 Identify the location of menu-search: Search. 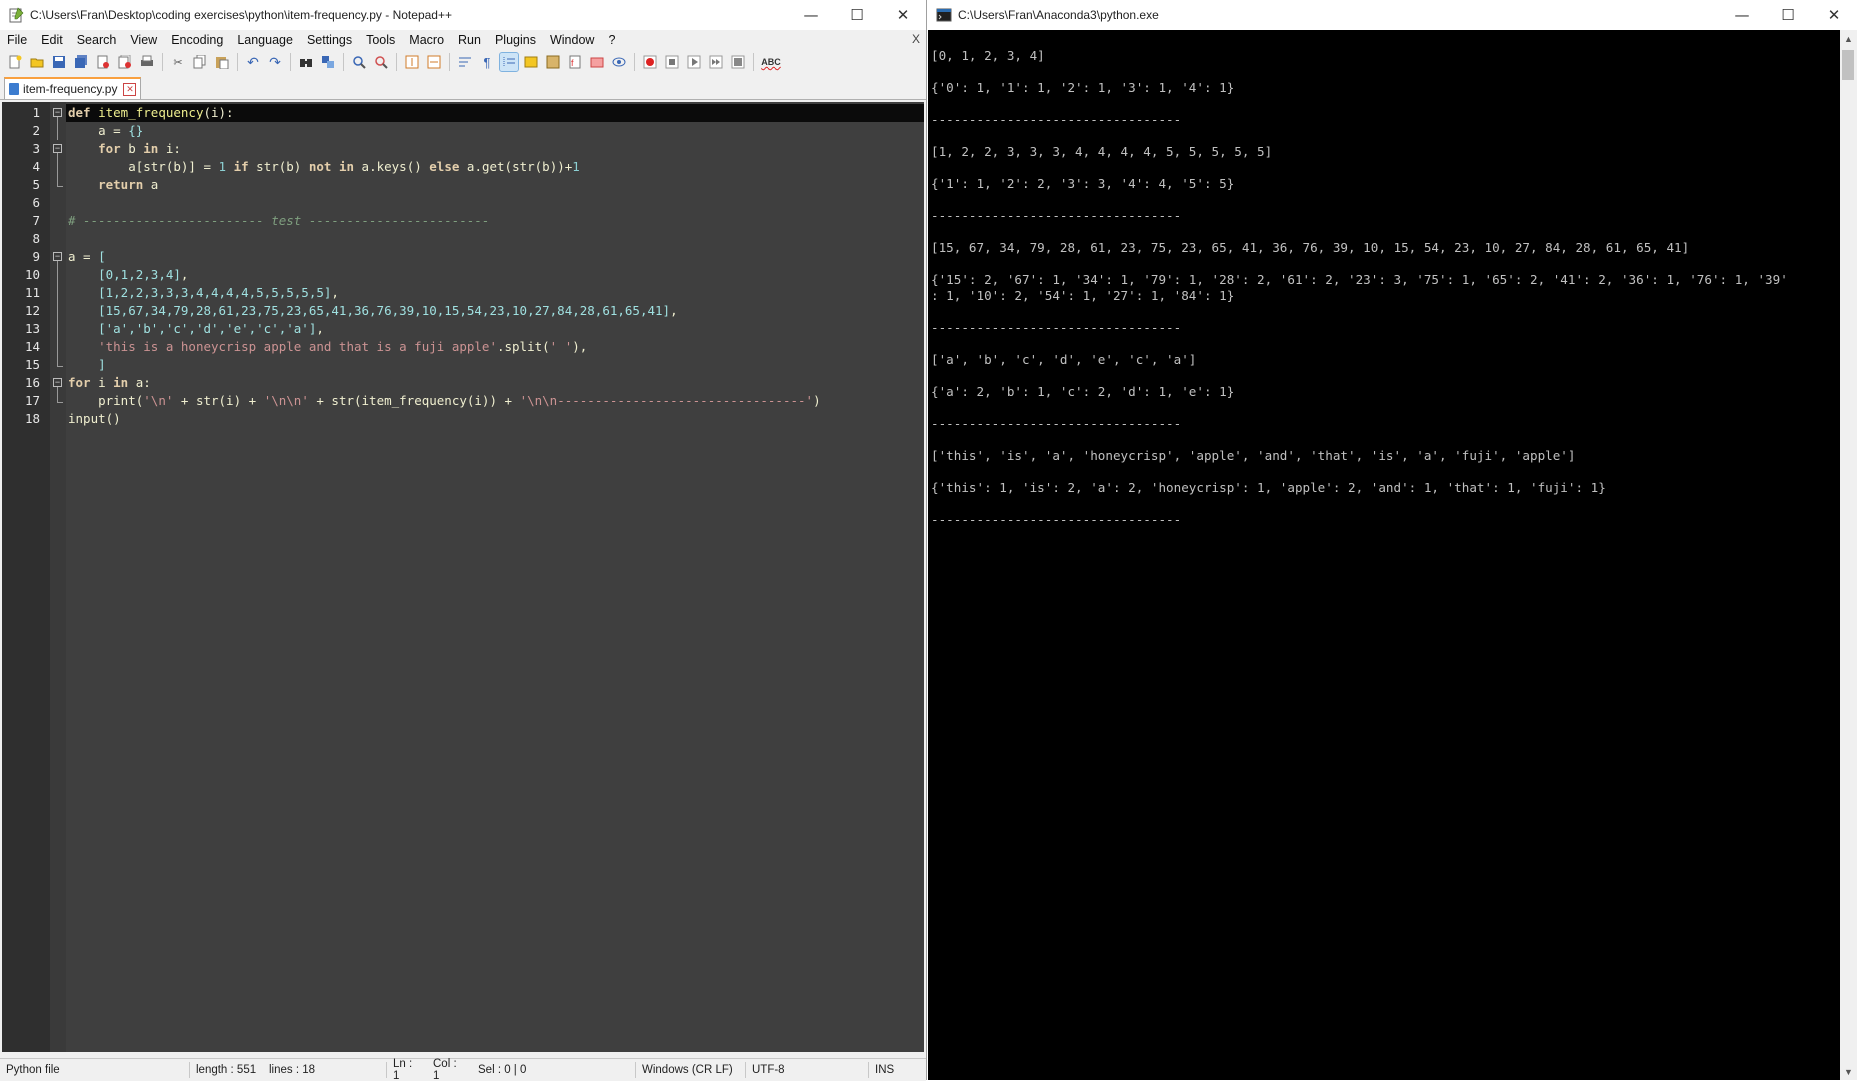
(97, 40).